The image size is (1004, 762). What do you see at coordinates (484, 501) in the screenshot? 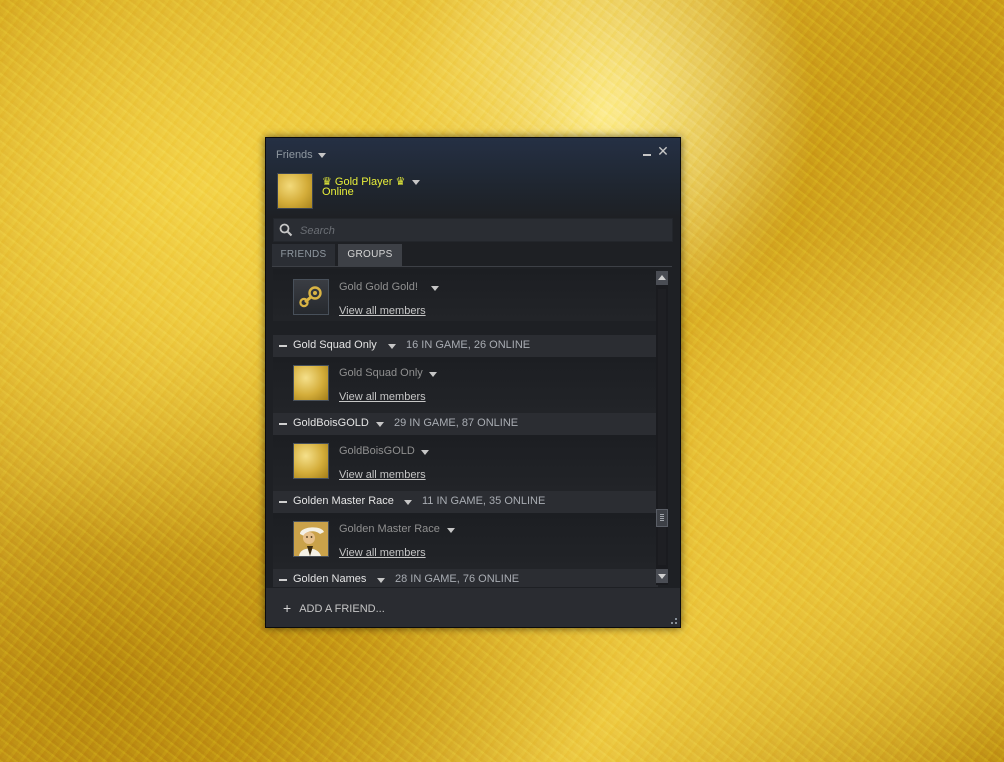
I see `group-header-stats: 11 IN GAME, 35 ONLINE` at bounding box center [484, 501].